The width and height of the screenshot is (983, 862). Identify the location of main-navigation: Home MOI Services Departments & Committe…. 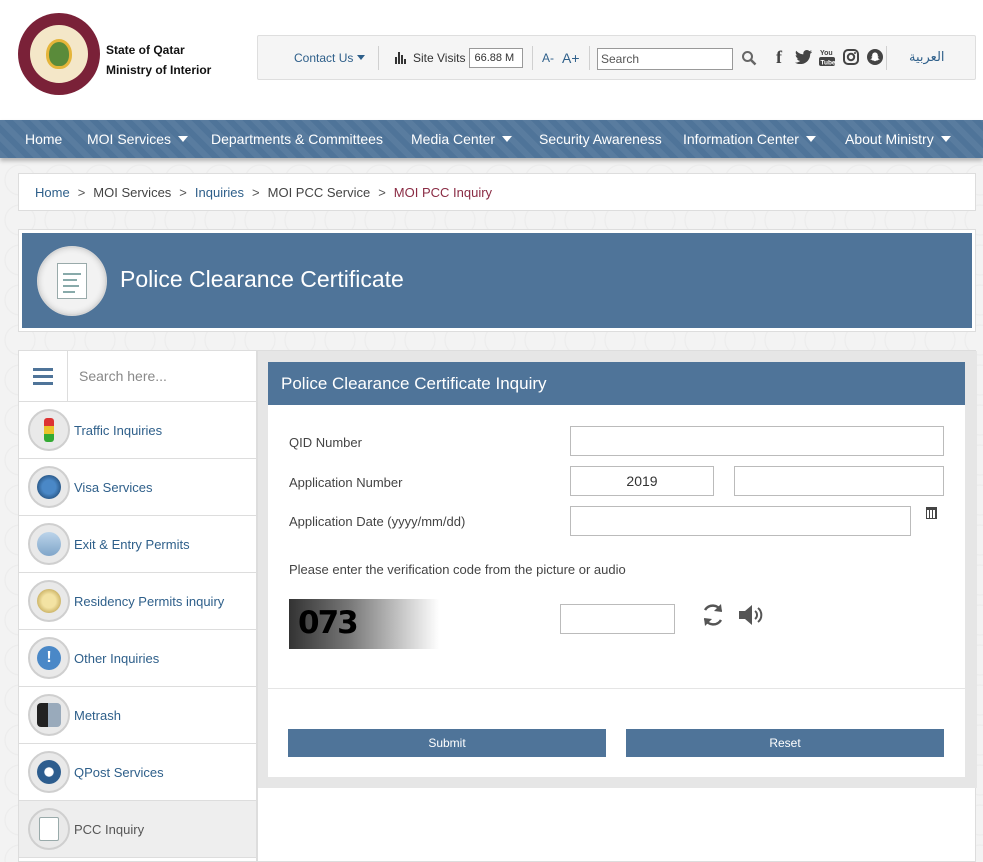
(491, 139).